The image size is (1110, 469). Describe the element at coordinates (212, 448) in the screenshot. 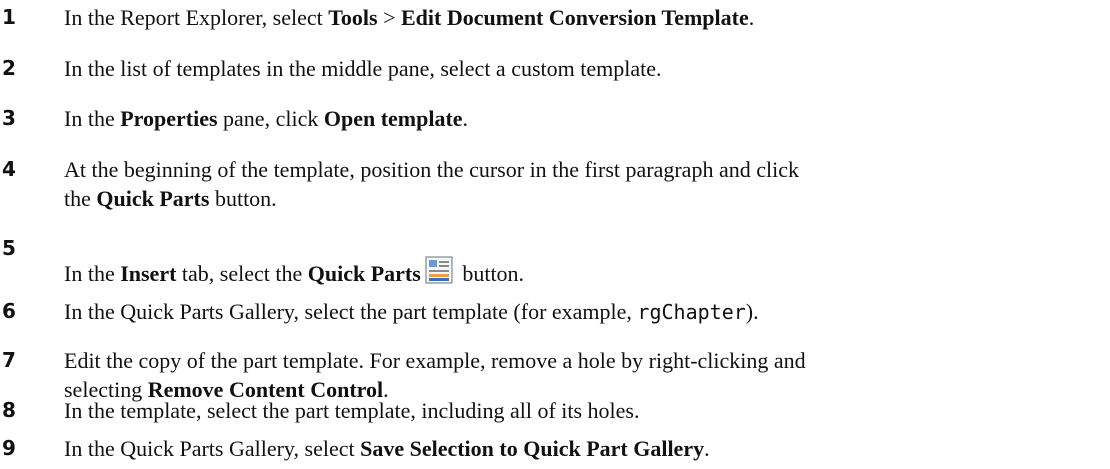

I see `text-run: In the Quick Parts Gallery, select` at that location.